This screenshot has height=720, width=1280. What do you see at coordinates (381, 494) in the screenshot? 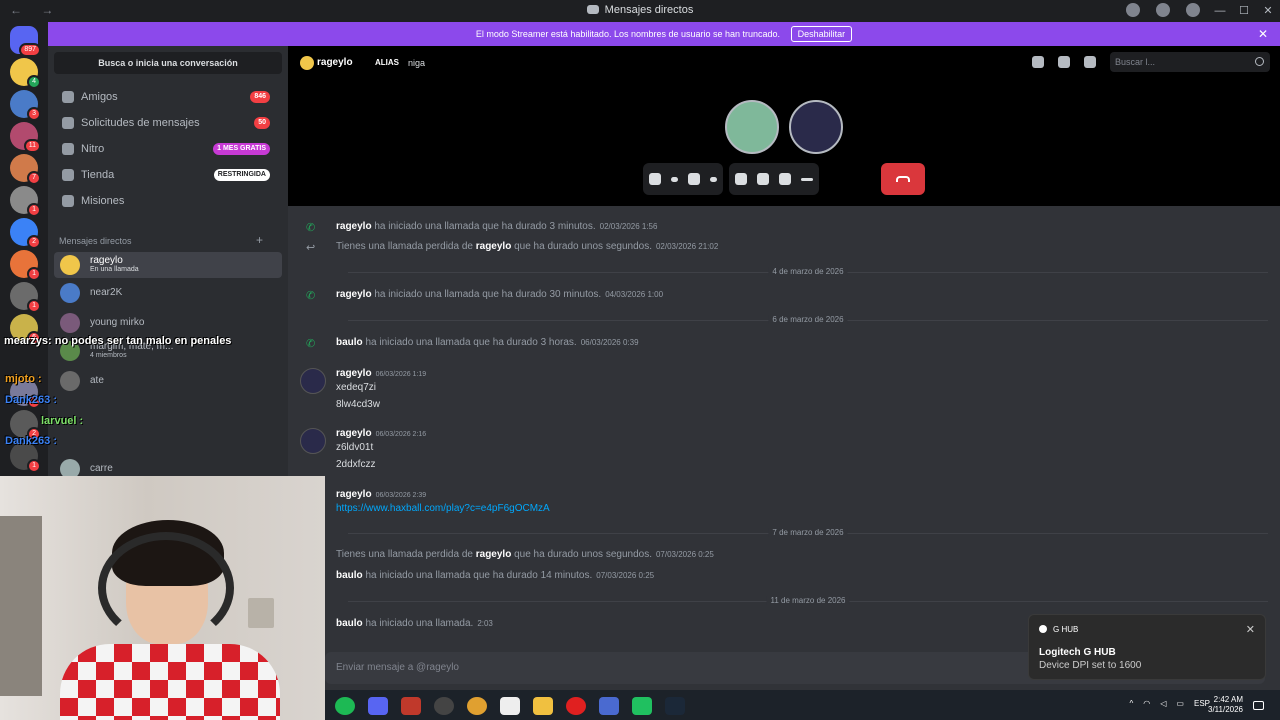
I see `message-author: rageylo 06/03/2026 2:39` at bounding box center [381, 494].